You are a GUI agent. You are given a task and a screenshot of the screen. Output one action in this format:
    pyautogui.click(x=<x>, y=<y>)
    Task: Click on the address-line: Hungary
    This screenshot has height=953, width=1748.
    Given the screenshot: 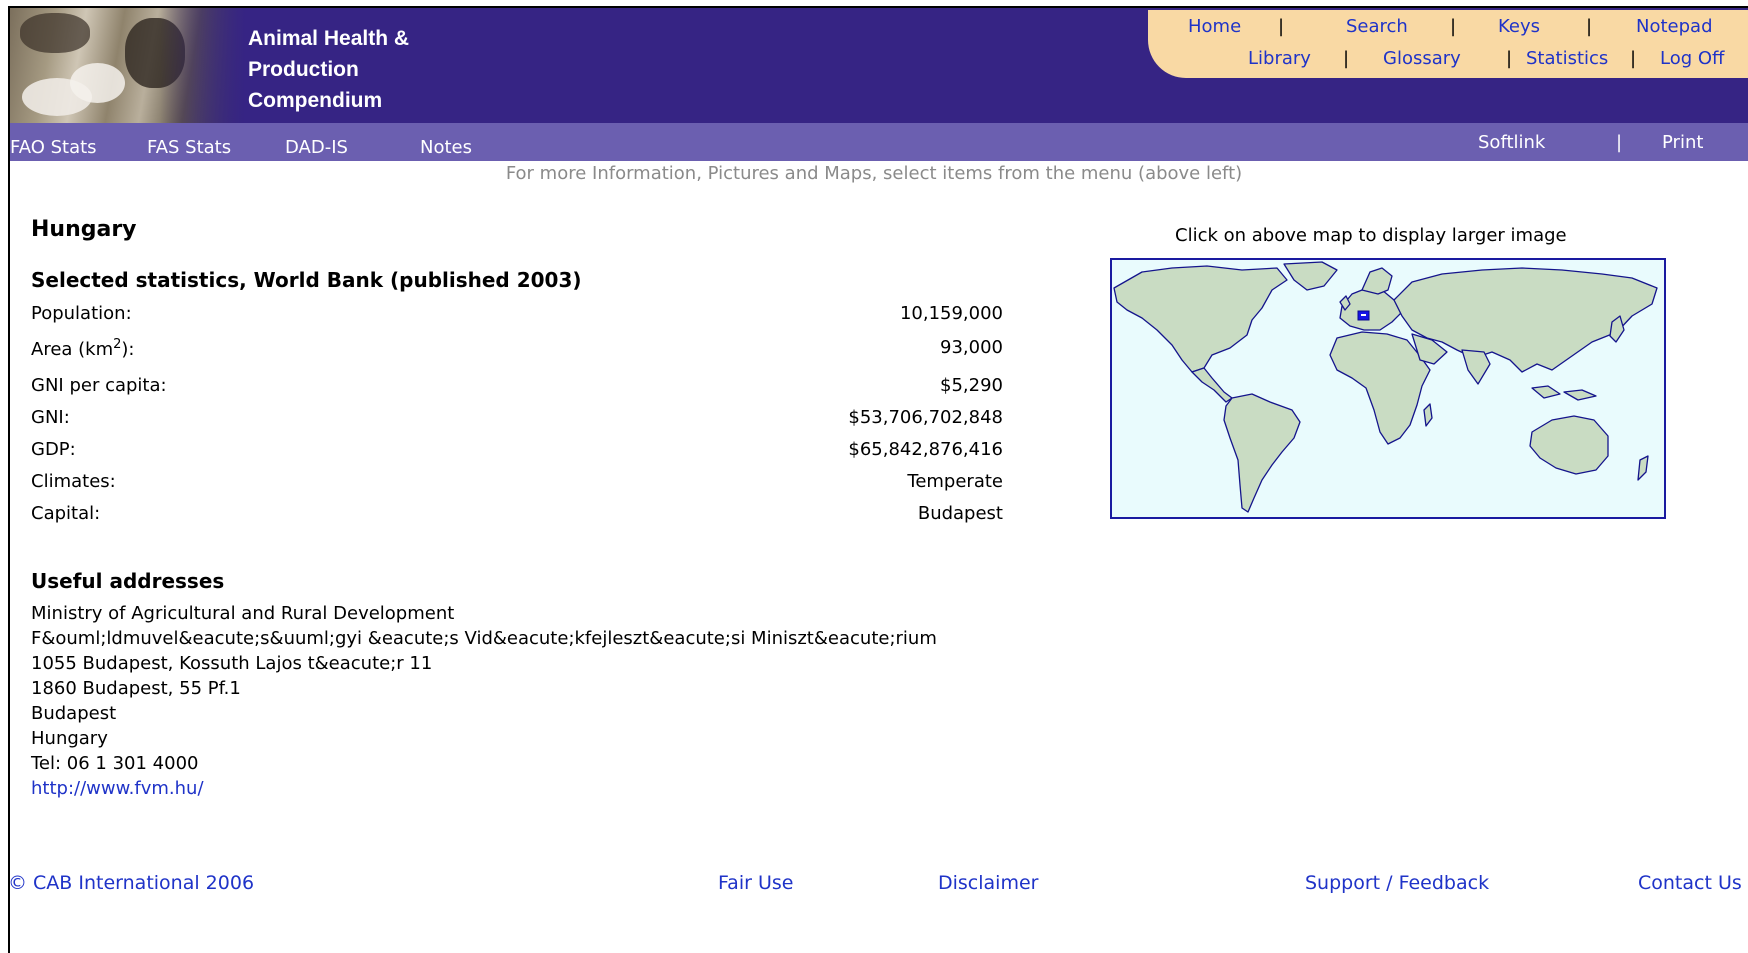 What is the action you would take?
    pyautogui.click(x=69, y=738)
    